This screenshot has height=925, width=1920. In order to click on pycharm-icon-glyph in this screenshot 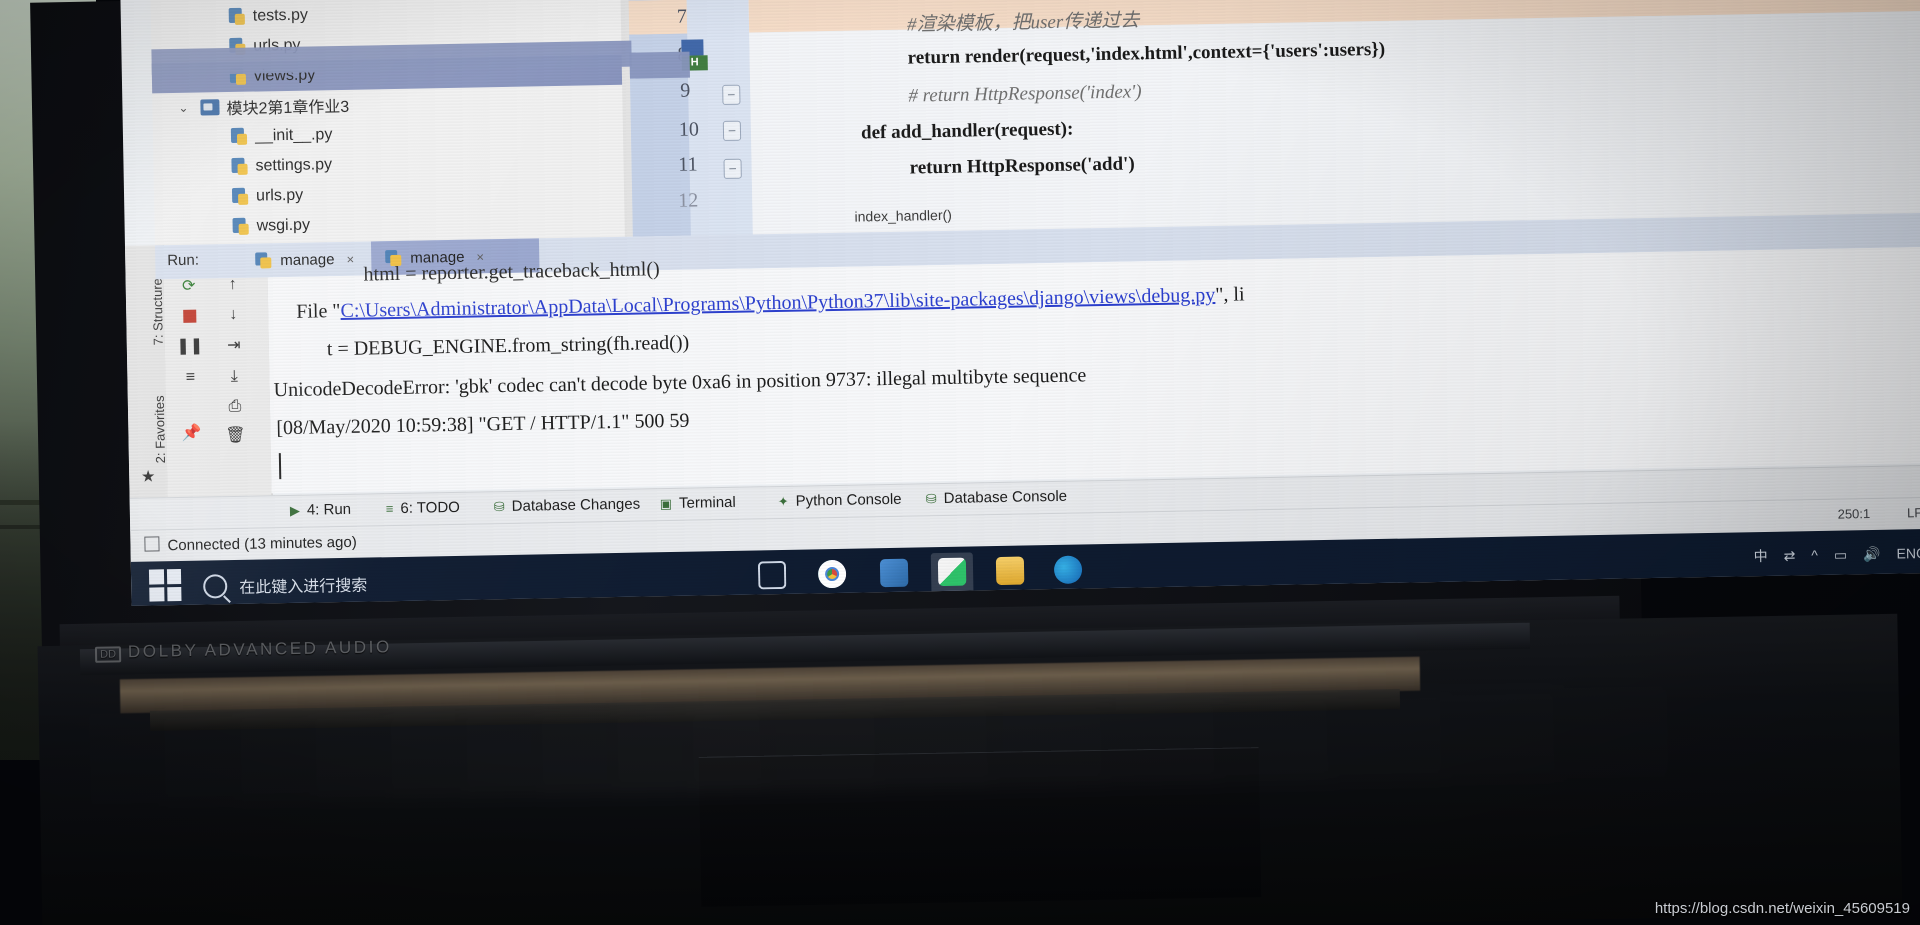, I will do `click(952, 572)`.